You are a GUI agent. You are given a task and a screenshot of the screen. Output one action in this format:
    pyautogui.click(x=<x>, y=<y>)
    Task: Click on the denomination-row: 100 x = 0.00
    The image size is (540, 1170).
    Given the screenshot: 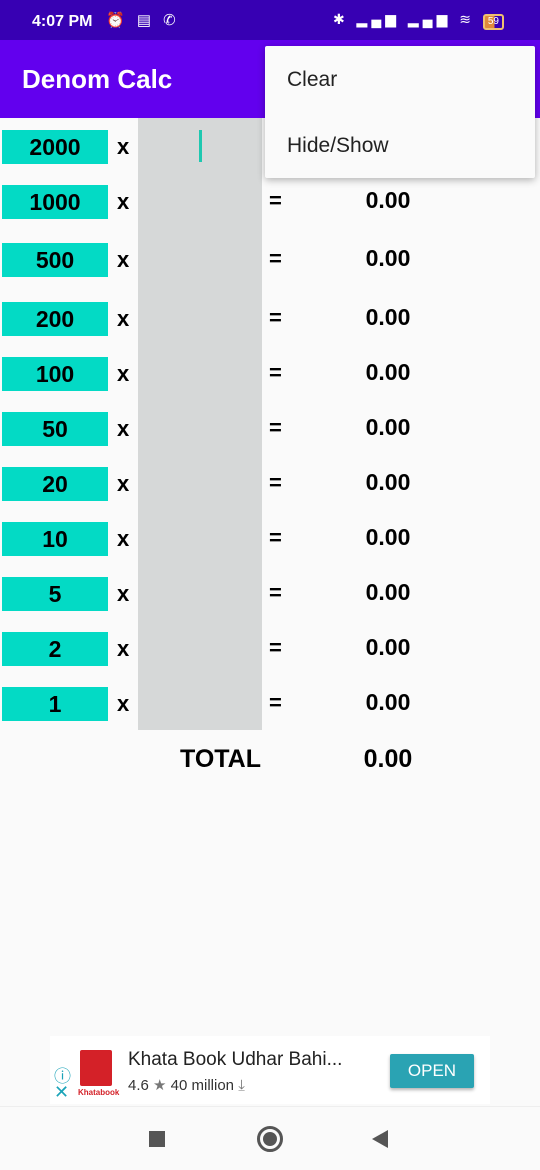 What is the action you would take?
    pyautogui.click(x=270, y=374)
    